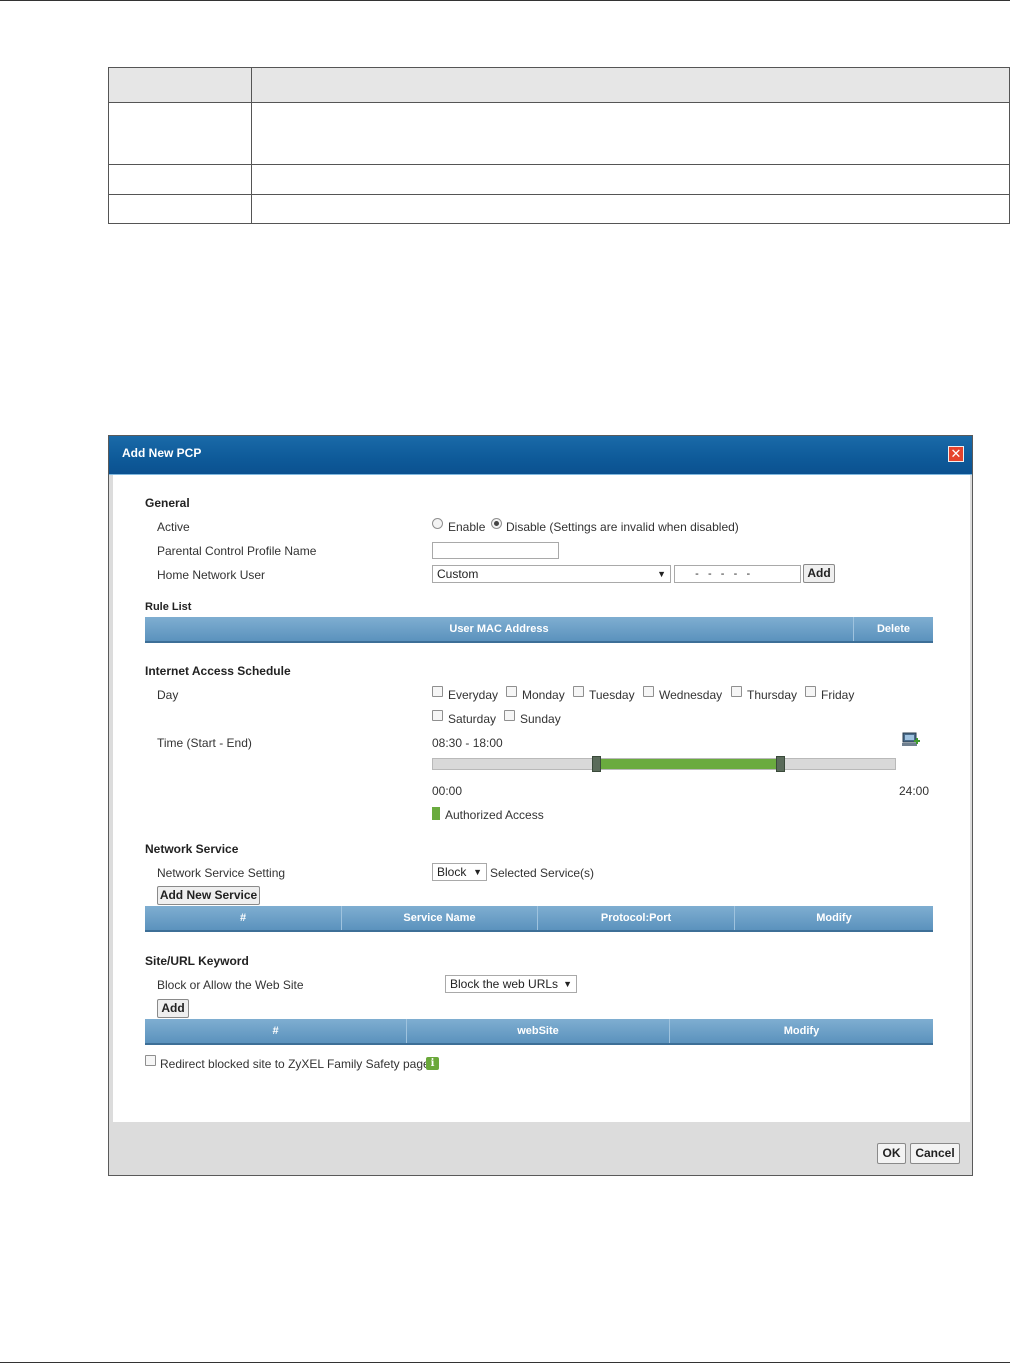  Describe the element at coordinates (447, 791) in the screenshot. I see `scale-start-label: 00:00` at that location.